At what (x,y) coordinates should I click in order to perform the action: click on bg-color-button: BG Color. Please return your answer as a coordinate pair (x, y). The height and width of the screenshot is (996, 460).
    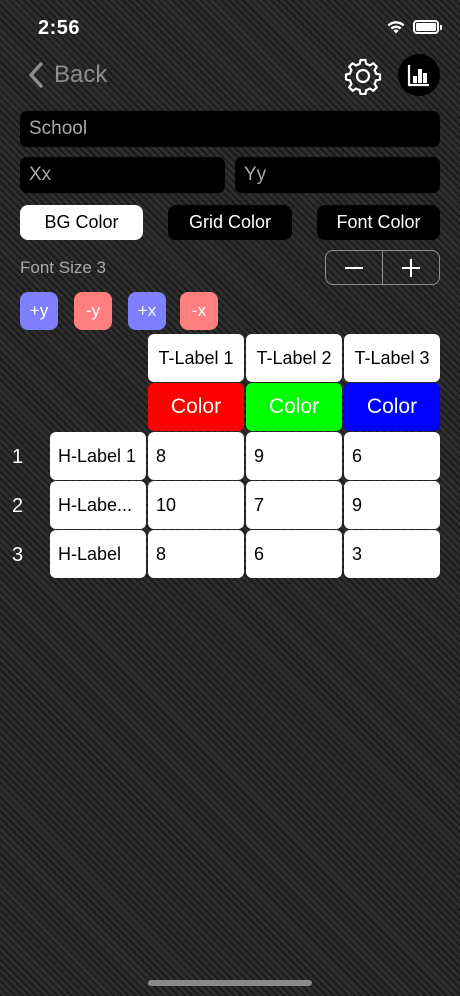
    Looking at the image, I should click on (81, 222).